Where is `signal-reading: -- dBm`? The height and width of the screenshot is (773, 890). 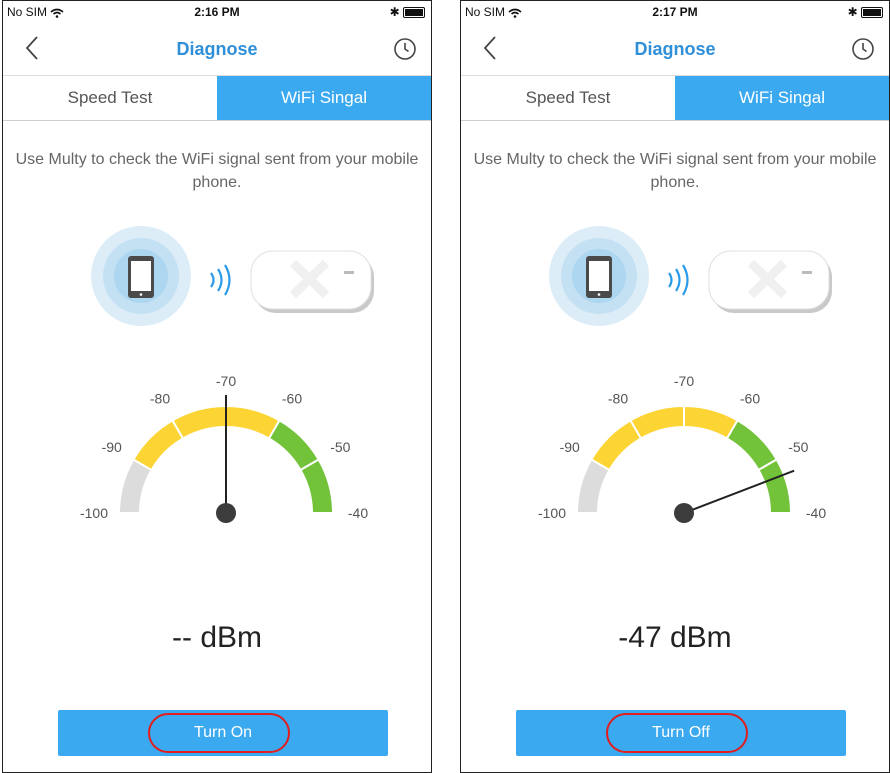
signal-reading: -- dBm is located at coordinates (217, 637).